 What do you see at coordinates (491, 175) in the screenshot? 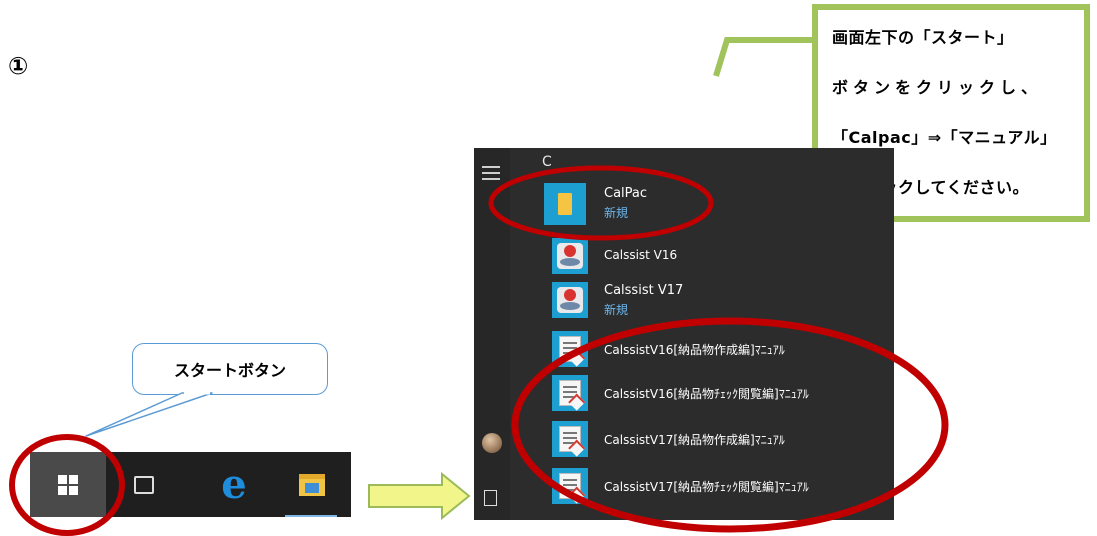
I see `hamburger-menu-icon` at bounding box center [491, 175].